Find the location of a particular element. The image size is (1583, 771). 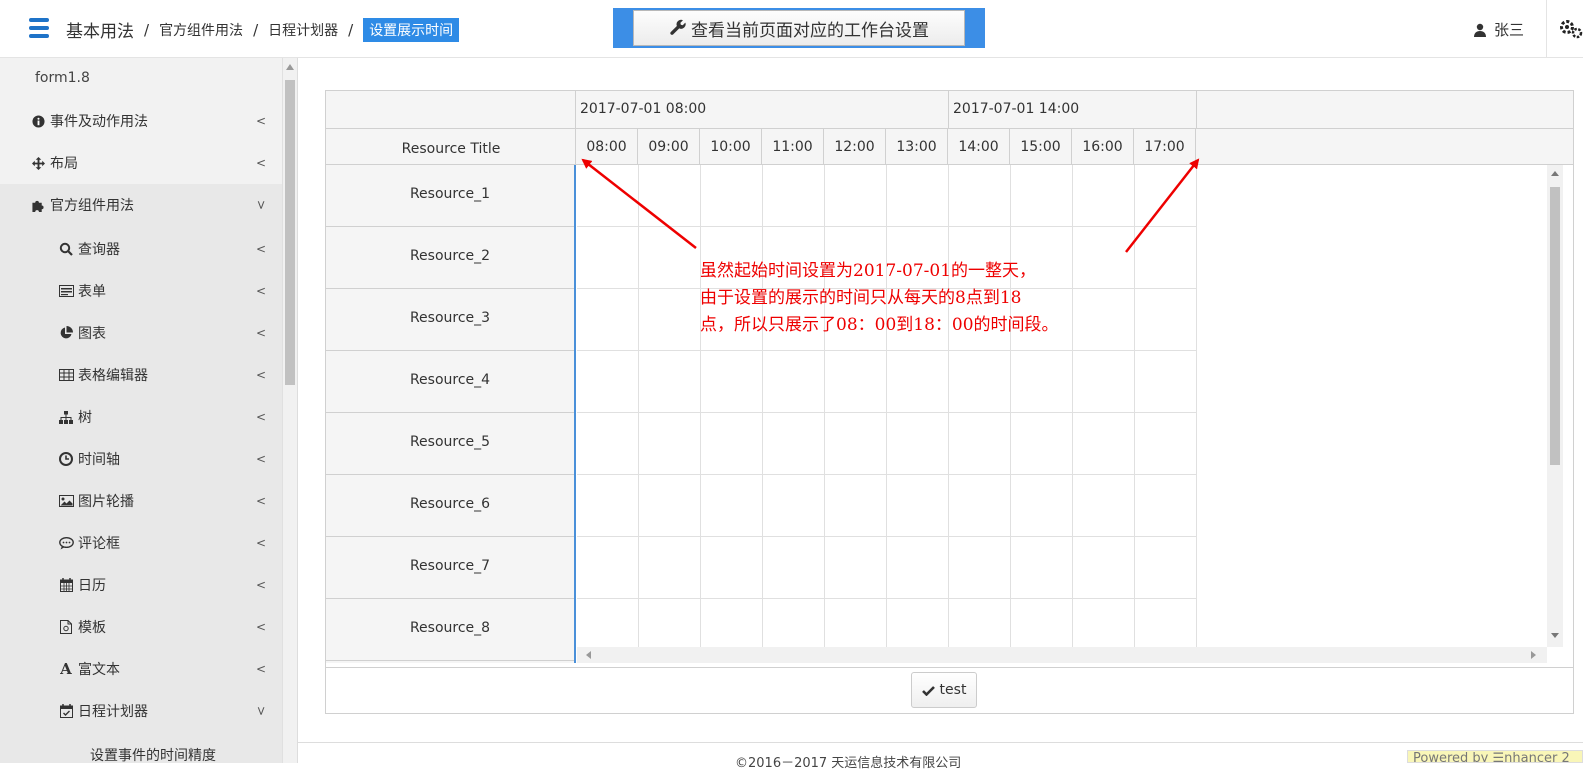

test-button: test is located at coordinates (944, 690).